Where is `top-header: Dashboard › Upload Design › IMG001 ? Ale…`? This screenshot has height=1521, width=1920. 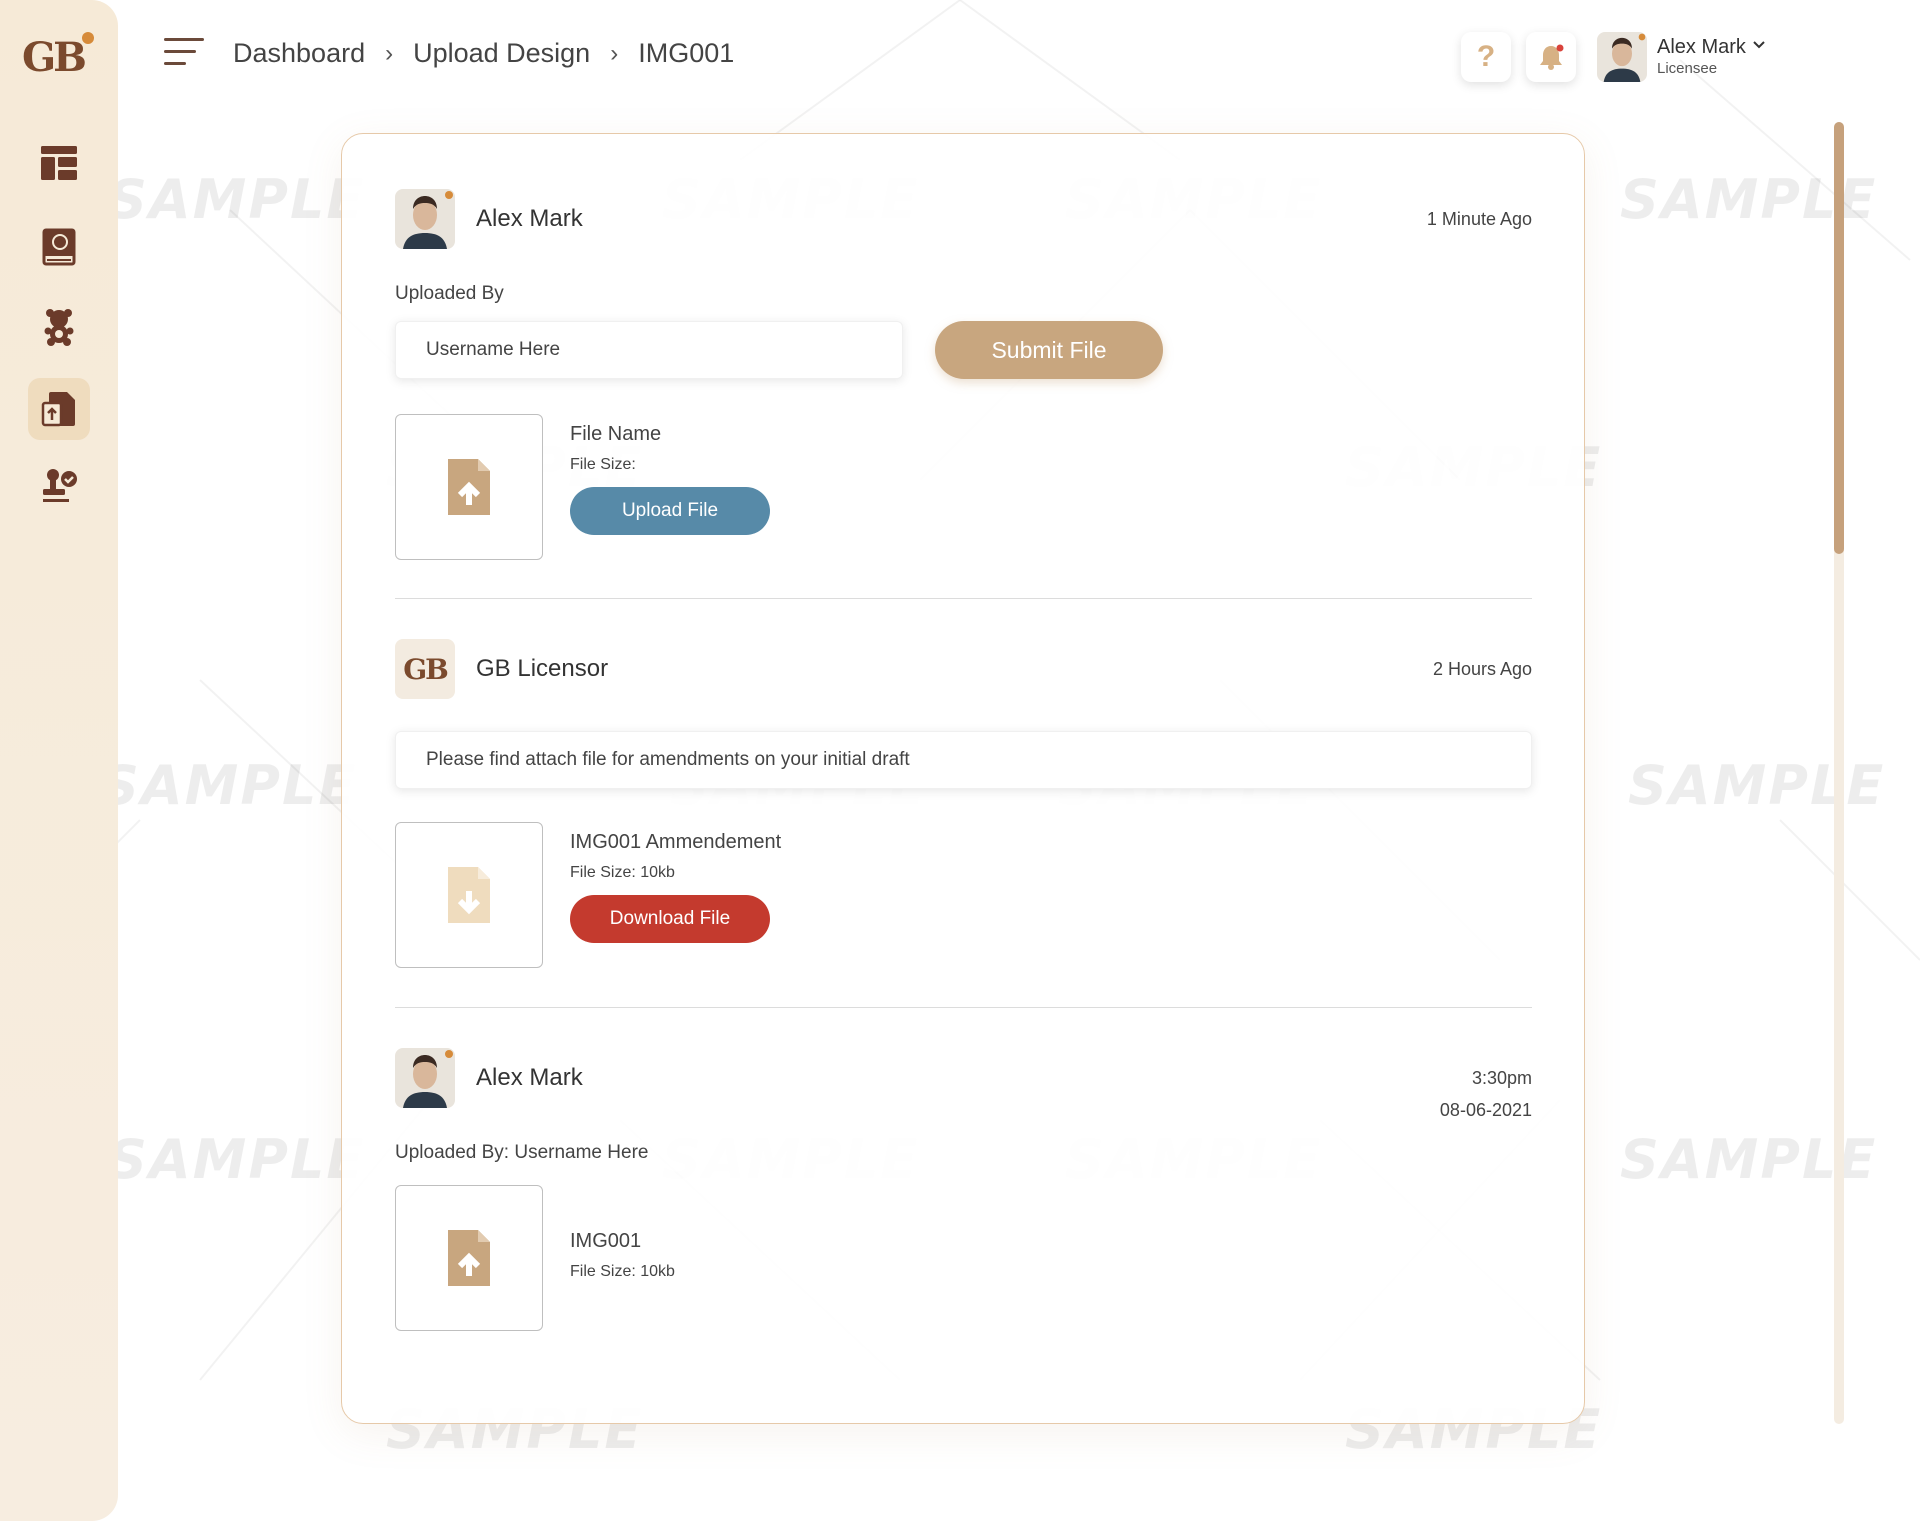
top-header: Dashboard › Upload Design › IMG001 ? Ale… is located at coordinates (960, 57).